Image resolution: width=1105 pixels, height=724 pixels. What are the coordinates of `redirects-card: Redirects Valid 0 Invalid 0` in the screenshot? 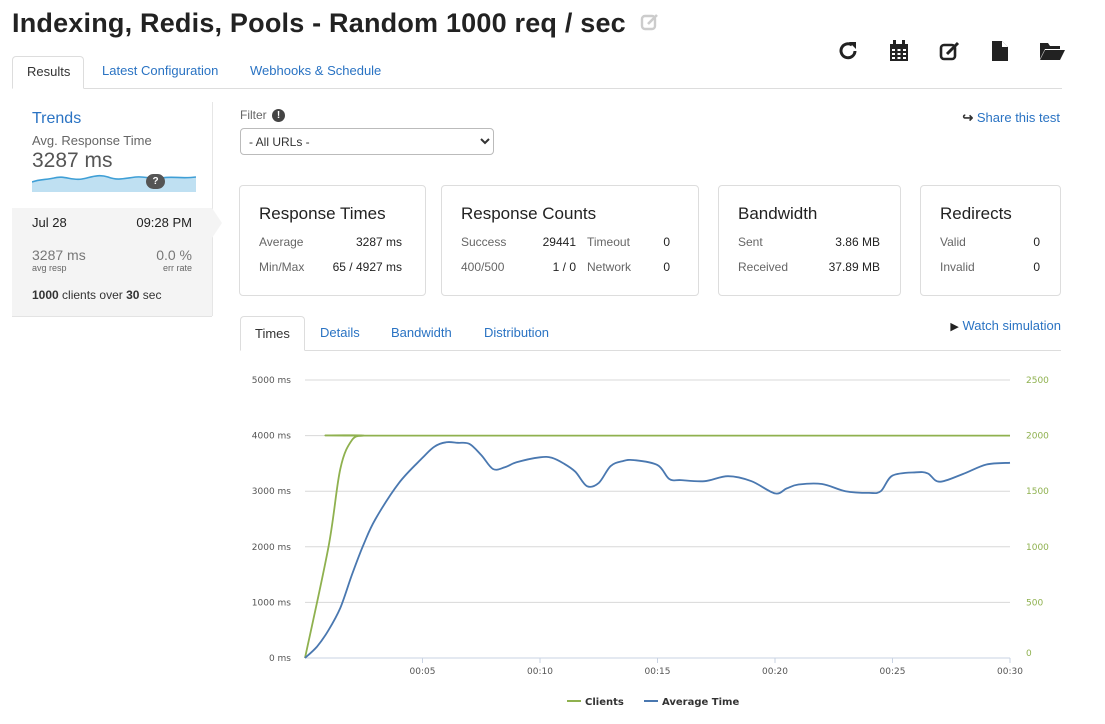 It's located at (990, 240).